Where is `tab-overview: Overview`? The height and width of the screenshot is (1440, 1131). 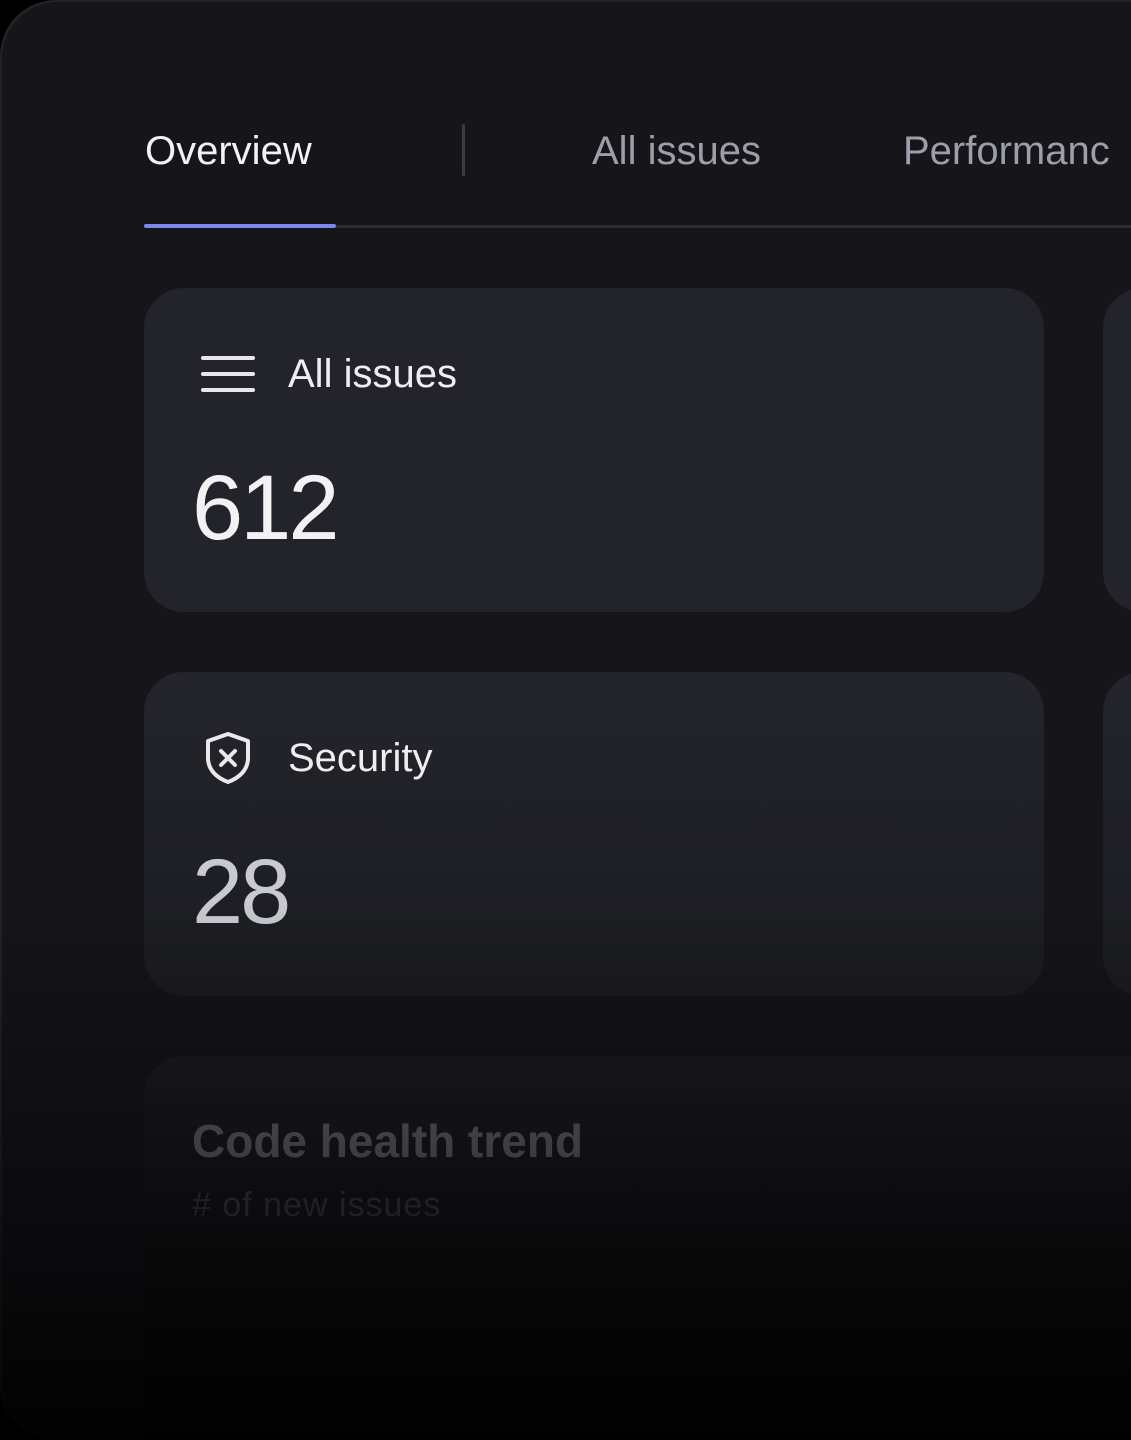 tab-overview: Overview is located at coordinates (228, 151).